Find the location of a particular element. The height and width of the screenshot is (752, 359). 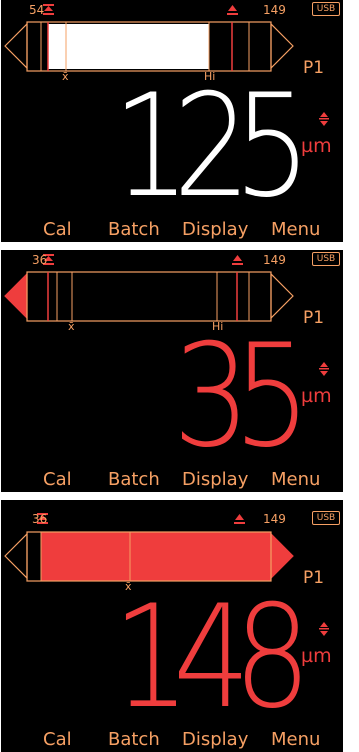

reading-value: 125 is located at coordinates (211, 146).